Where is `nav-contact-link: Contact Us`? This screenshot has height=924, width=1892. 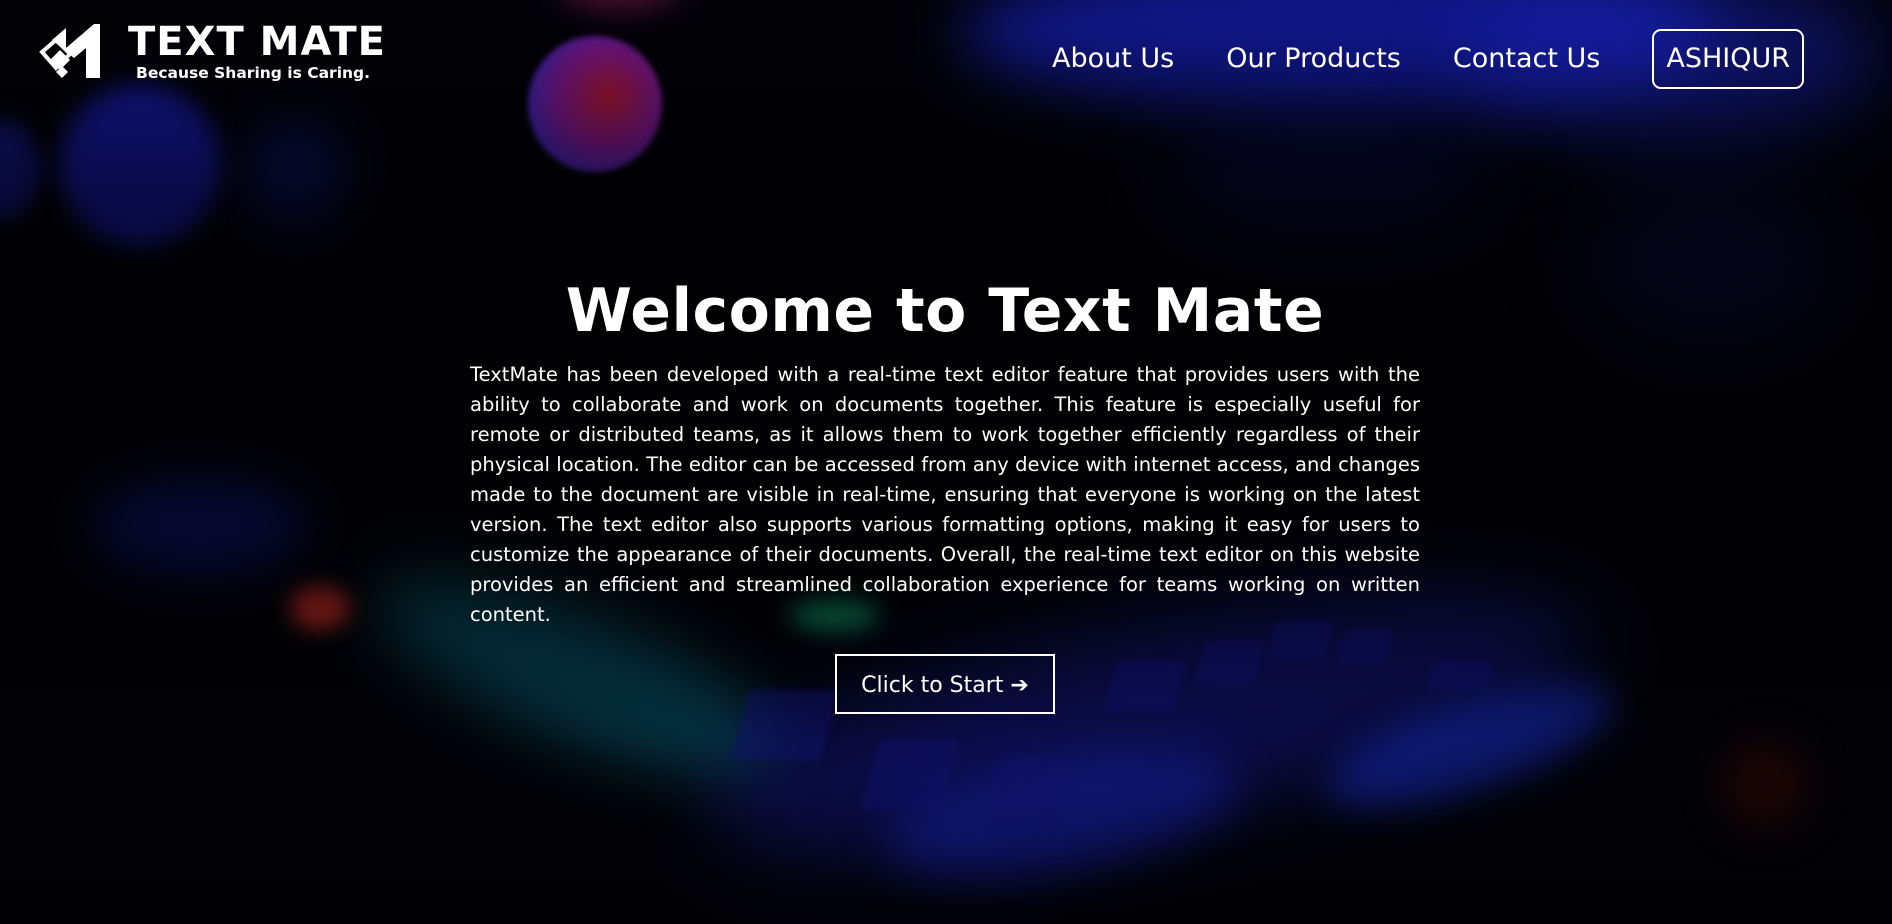
nav-contact-link: Contact Us is located at coordinates (1526, 59).